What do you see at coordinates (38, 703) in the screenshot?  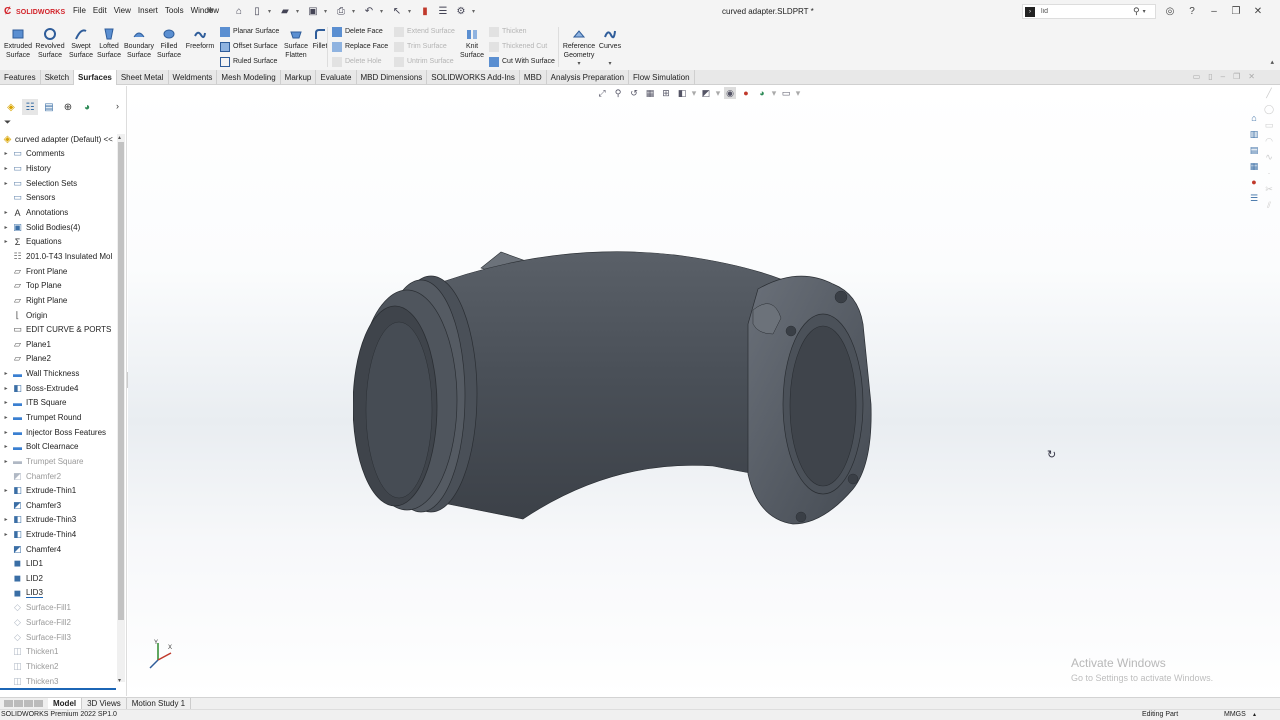 I see `last-tab-icon` at bounding box center [38, 703].